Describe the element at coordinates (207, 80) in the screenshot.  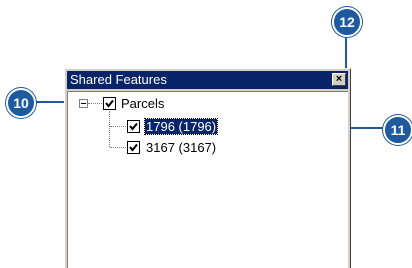
I see `title-bar: Shared Features ×` at that location.